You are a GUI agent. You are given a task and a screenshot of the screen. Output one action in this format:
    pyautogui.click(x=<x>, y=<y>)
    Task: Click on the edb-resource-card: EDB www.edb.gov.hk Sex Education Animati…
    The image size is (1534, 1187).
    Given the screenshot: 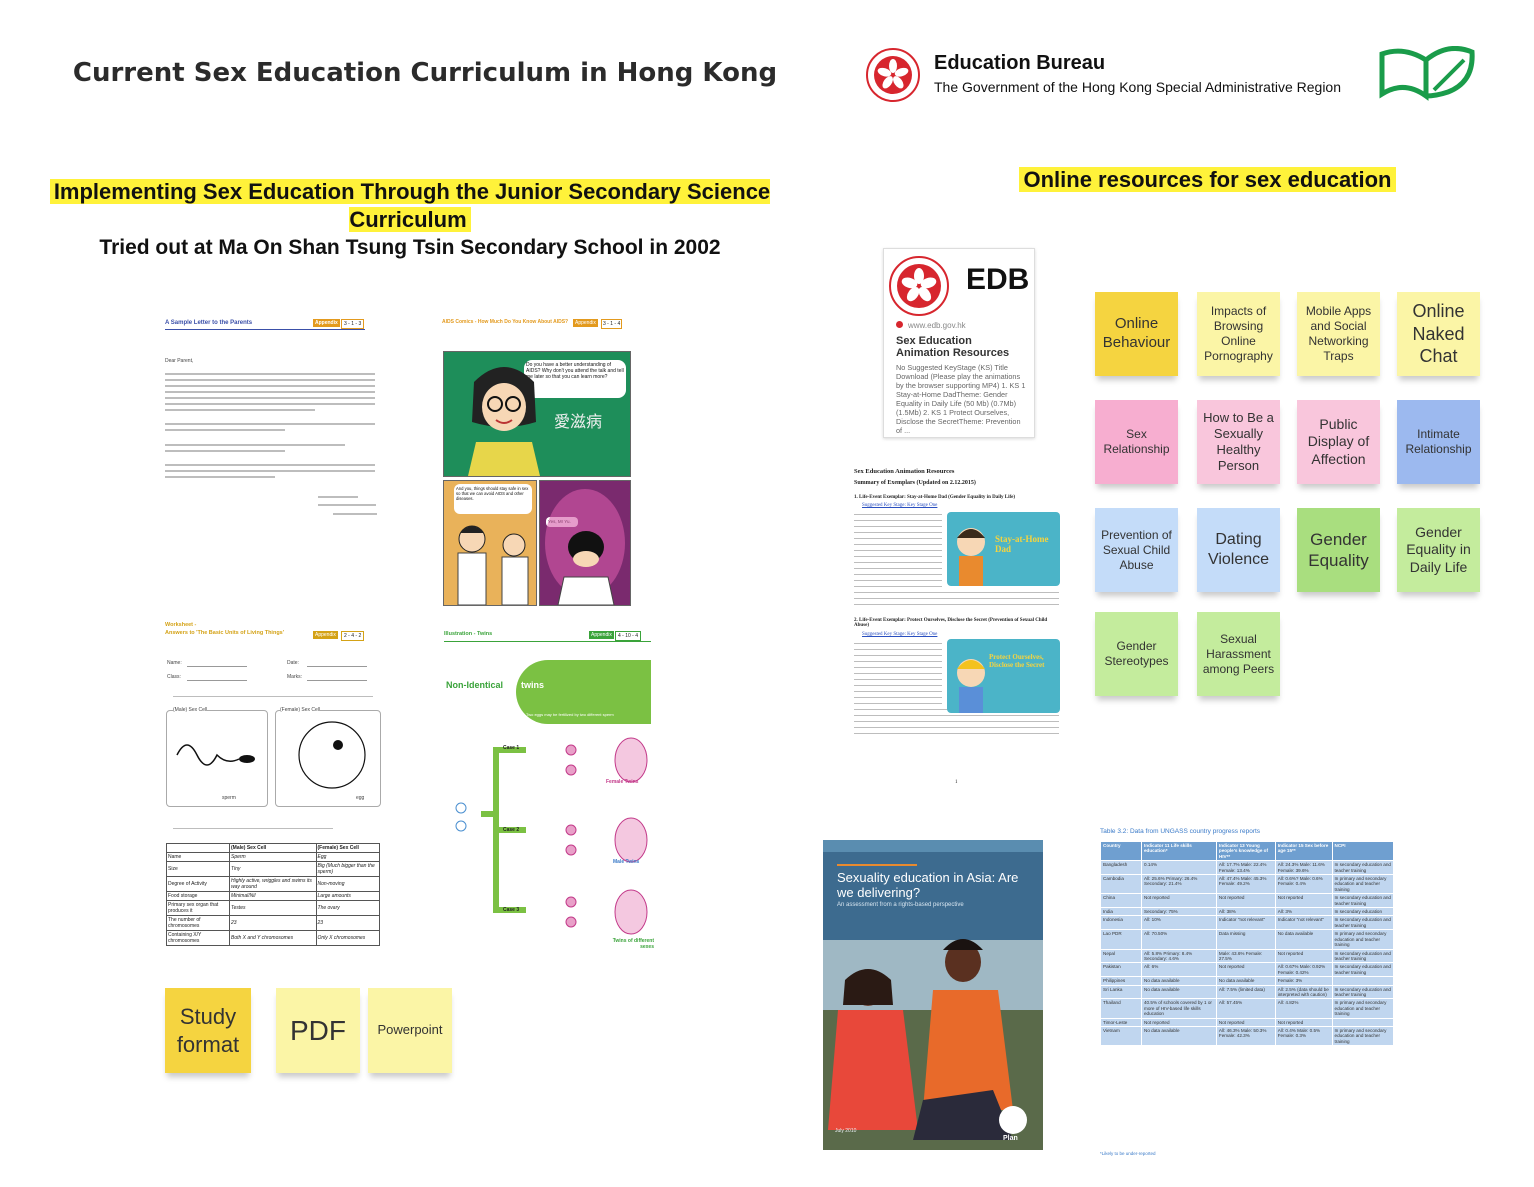 What is the action you would take?
    pyautogui.click(x=959, y=343)
    